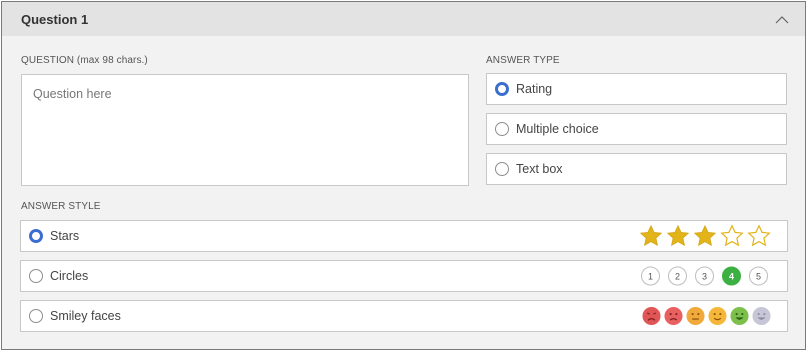  What do you see at coordinates (85, 316) in the screenshot?
I see `answer-style-smiley-faces-label: Smiley faces` at bounding box center [85, 316].